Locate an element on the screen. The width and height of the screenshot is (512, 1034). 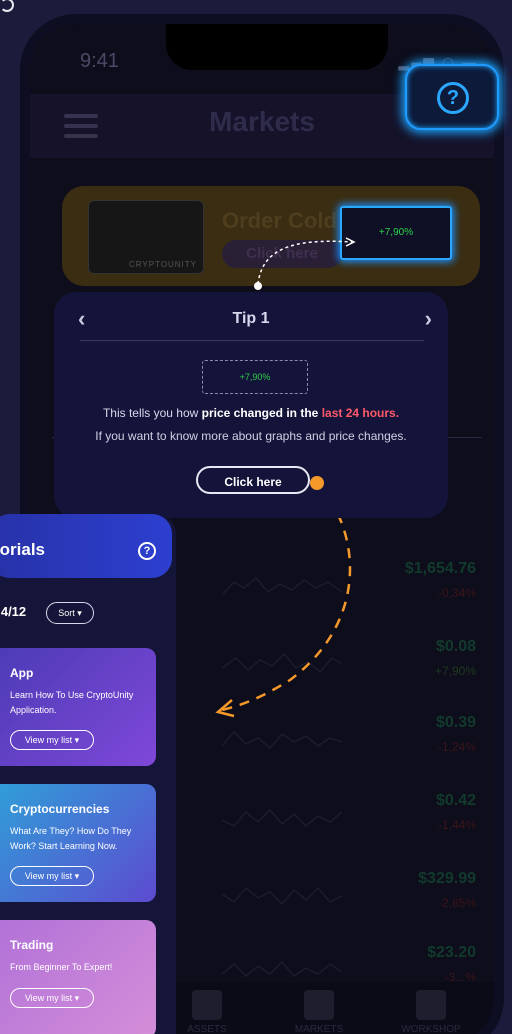
help-button: ? is located at coordinates (452, 97).